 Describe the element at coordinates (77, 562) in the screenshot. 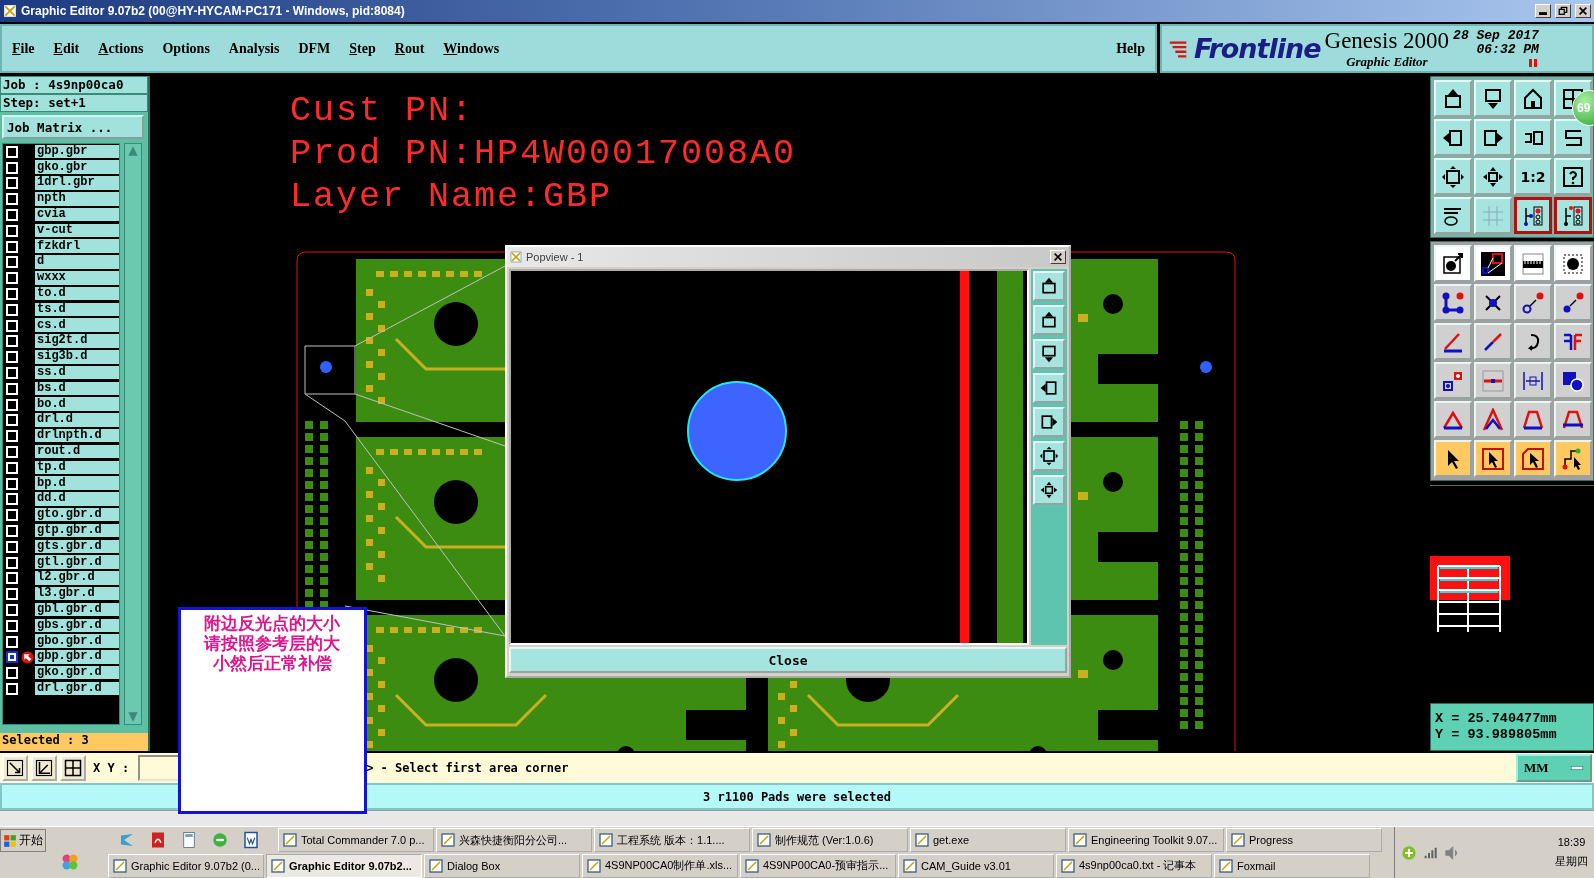

I see `layer-name: gtl.gbr.d` at that location.